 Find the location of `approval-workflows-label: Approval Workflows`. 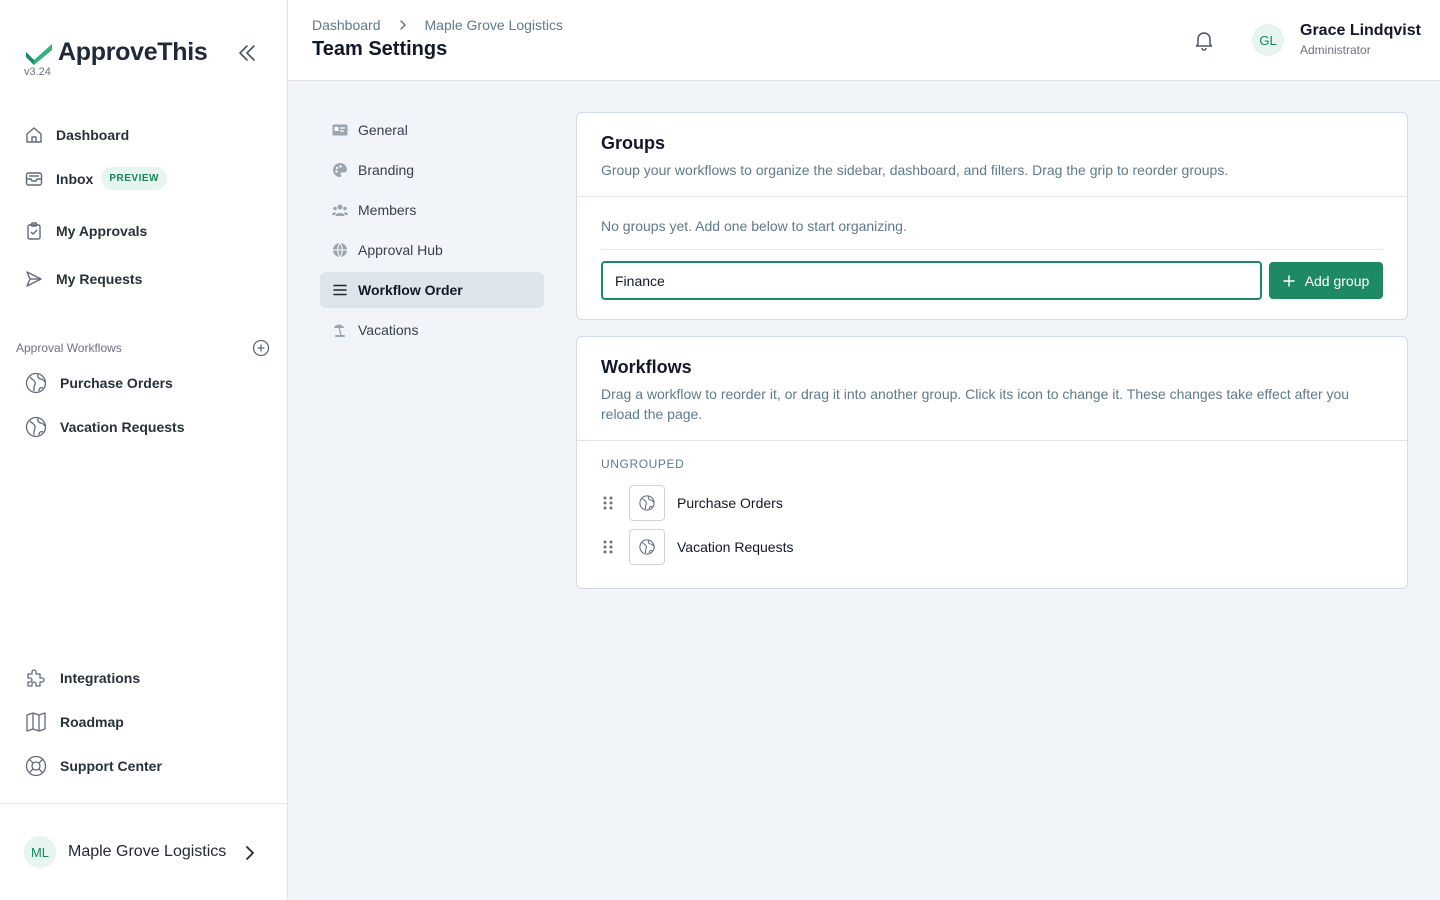

approval-workflows-label: Approval Workflows is located at coordinates (69, 348).